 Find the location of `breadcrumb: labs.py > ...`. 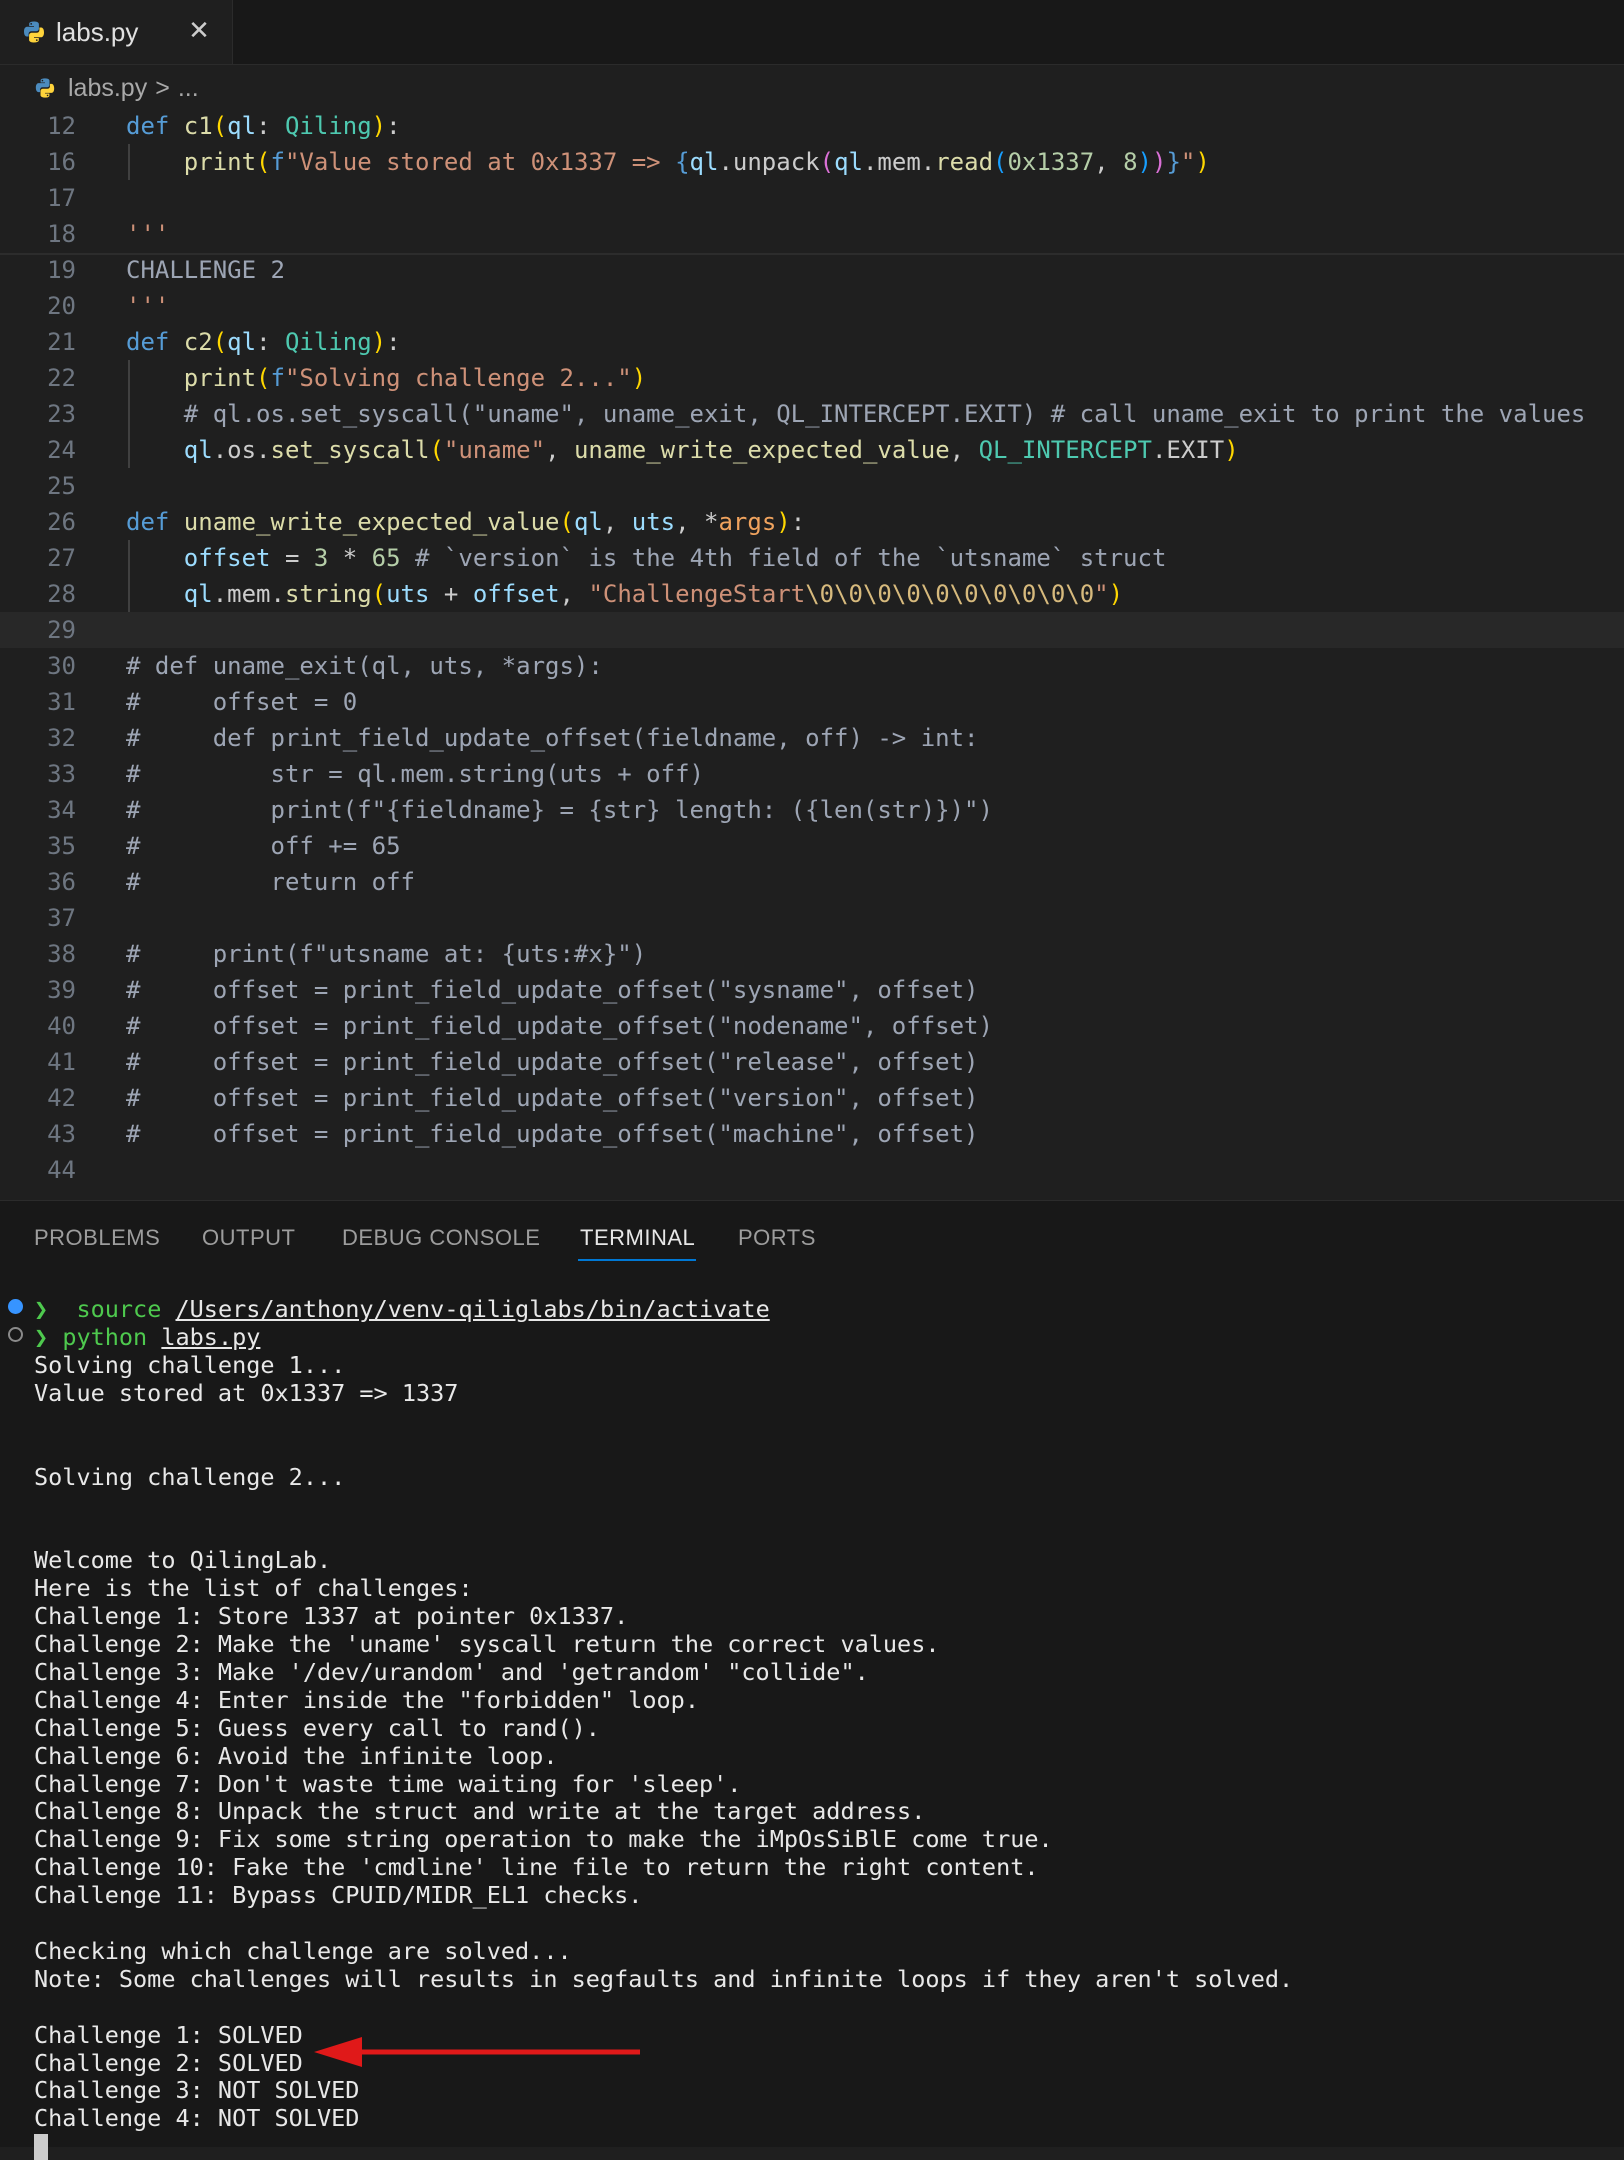

breadcrumb: labs.py > ... is located at coordinates (812, 88).